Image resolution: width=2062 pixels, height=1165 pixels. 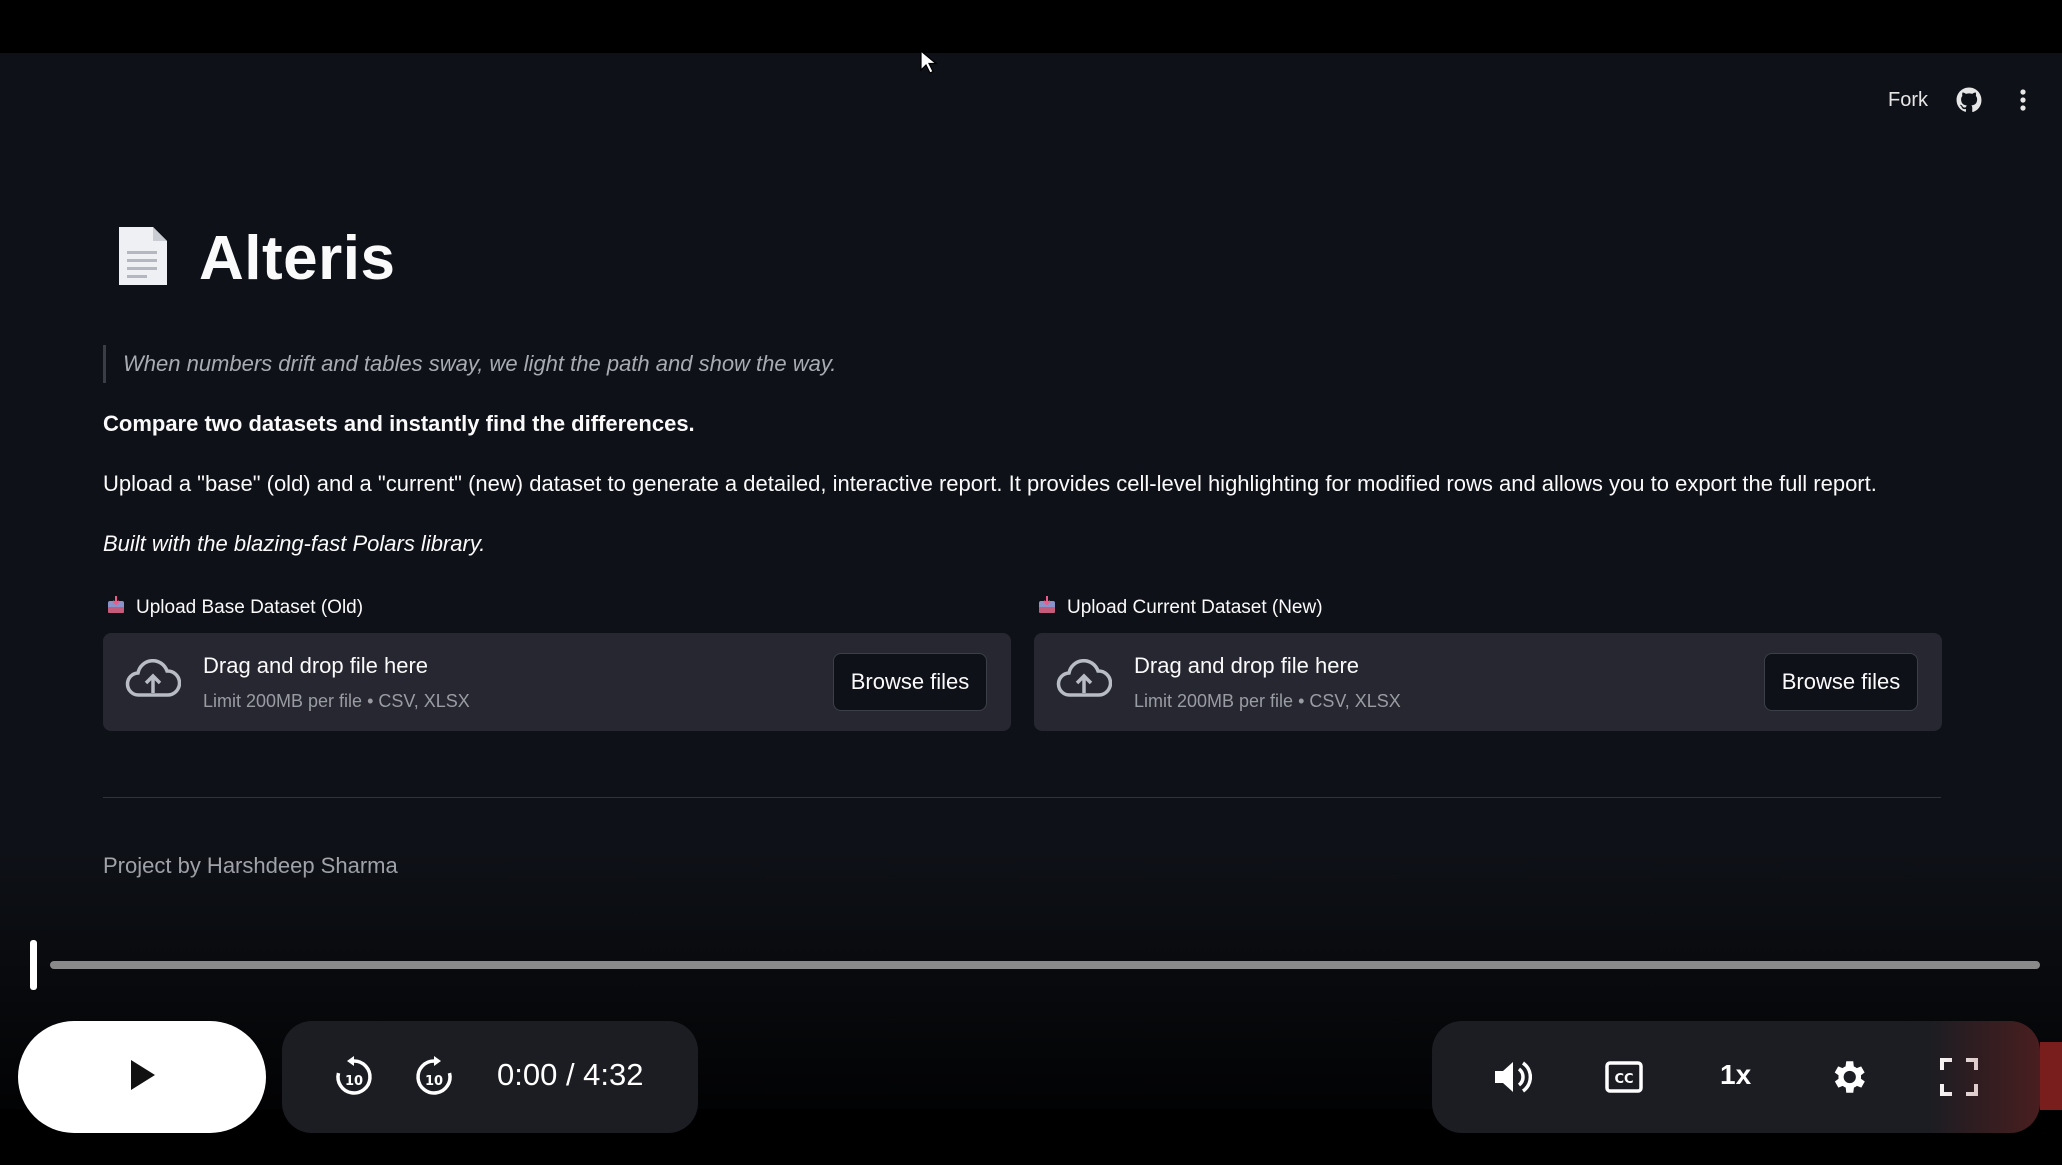 I want to click on volume-icon, so click(x=1512, y=1077).